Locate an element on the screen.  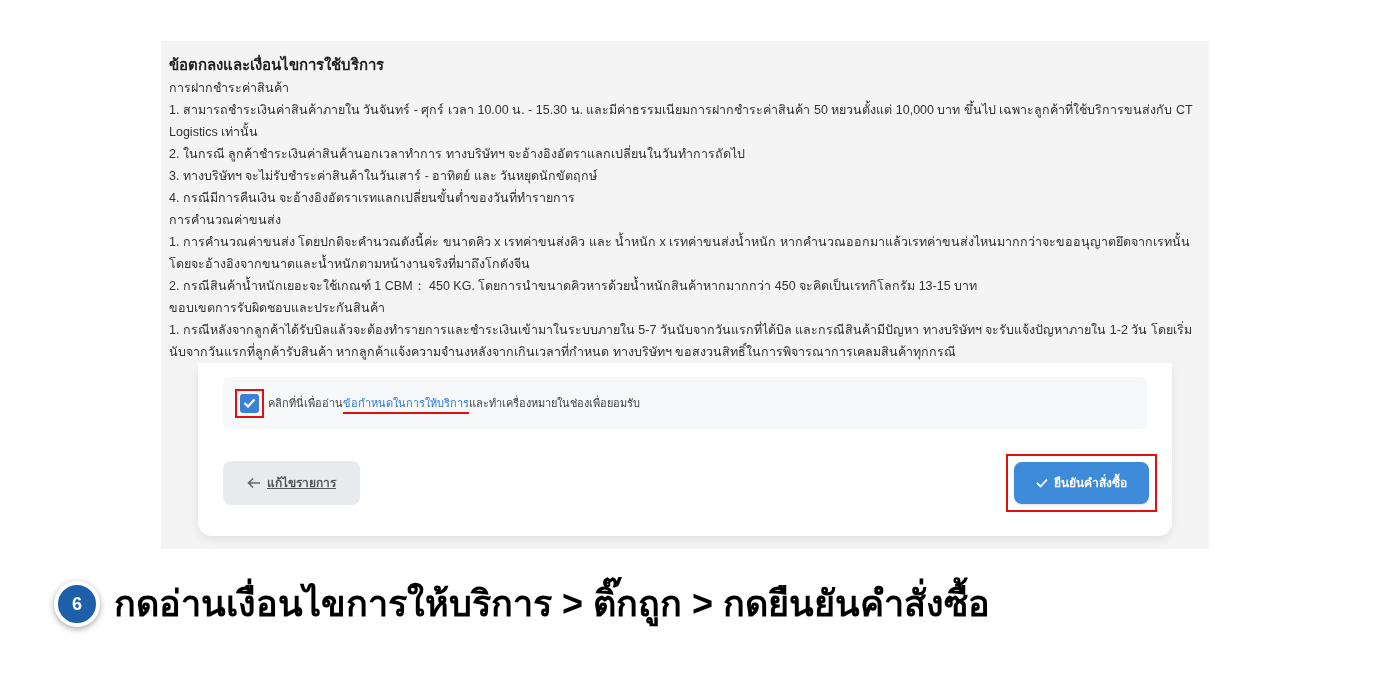
section-heading: ขอบเขตการรับผิดชอบและประกันสินค้า is located at coordinates (277, 308).